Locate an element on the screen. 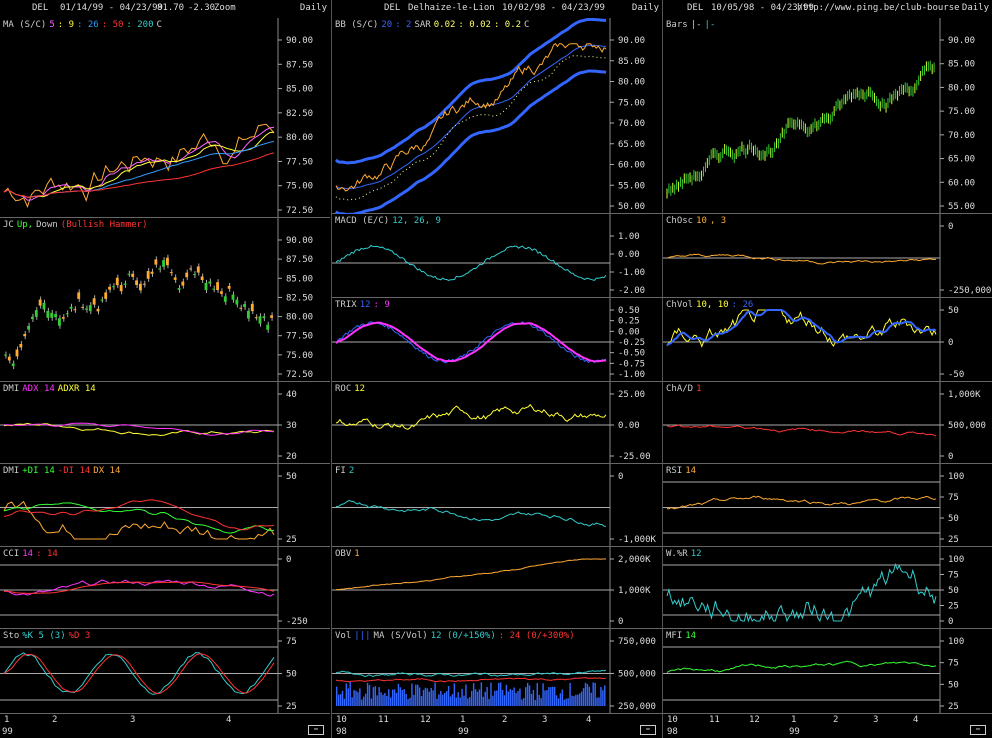 Image resolution: width=992 pixels, height=738 pixels. y-tick-label: 500,000 is located at coordinates (967, 426).